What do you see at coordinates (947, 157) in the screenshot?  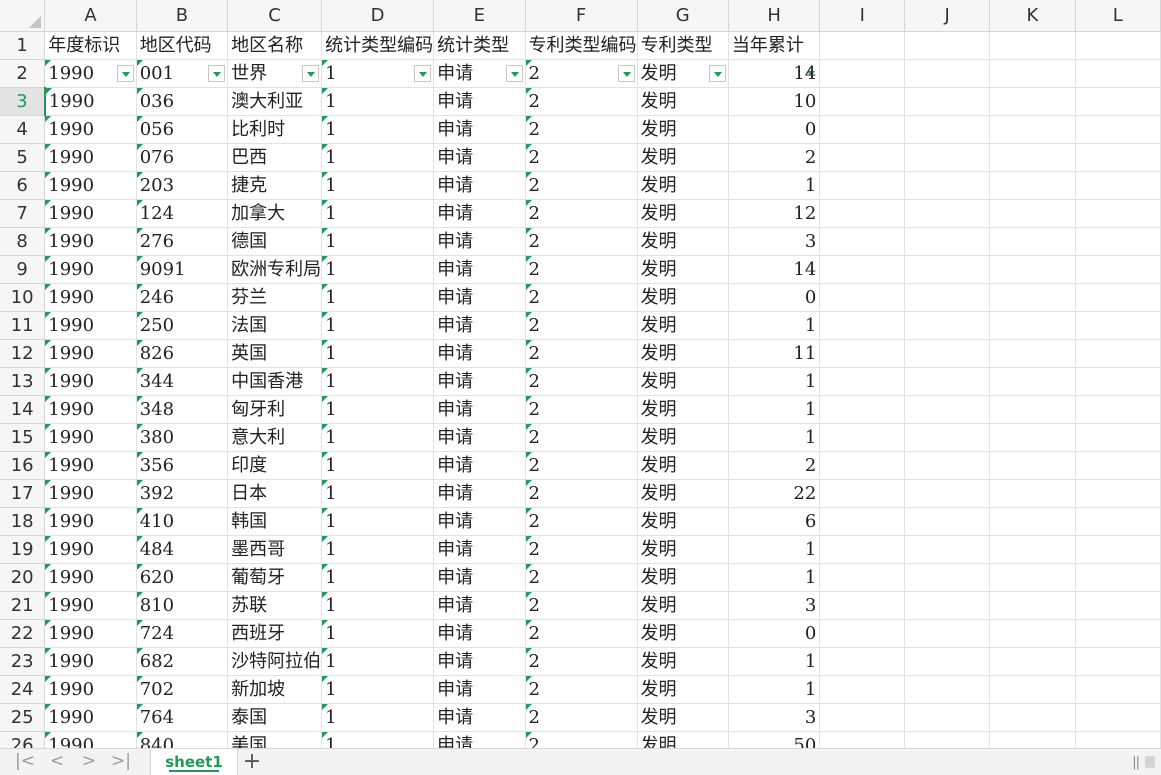 I see `cell-j5` at bounding box center [947, 157].